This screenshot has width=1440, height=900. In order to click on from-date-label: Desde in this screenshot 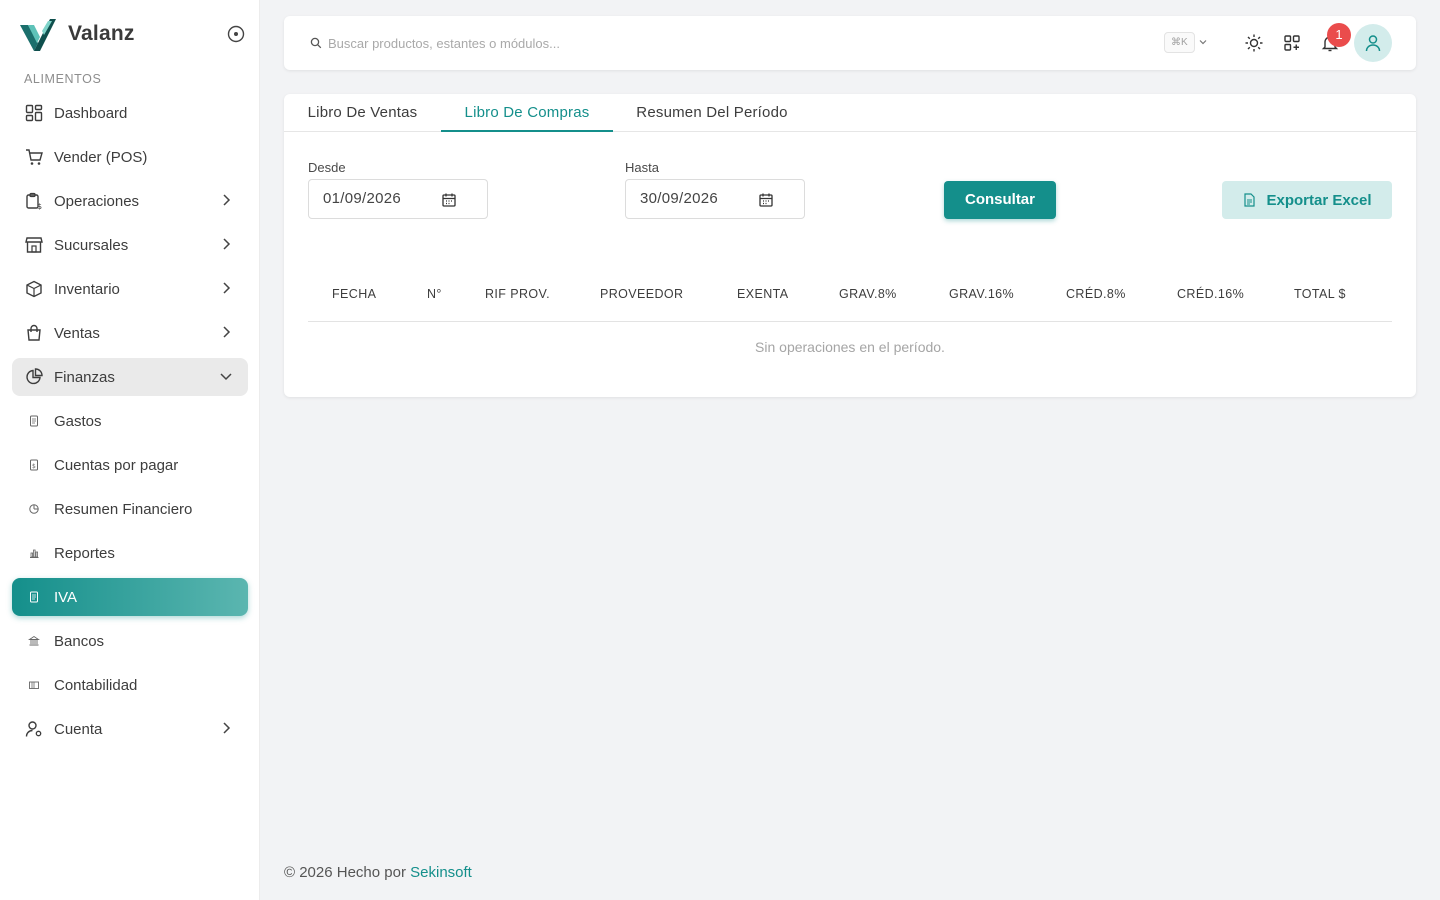, I will do `click(327, 167)`.